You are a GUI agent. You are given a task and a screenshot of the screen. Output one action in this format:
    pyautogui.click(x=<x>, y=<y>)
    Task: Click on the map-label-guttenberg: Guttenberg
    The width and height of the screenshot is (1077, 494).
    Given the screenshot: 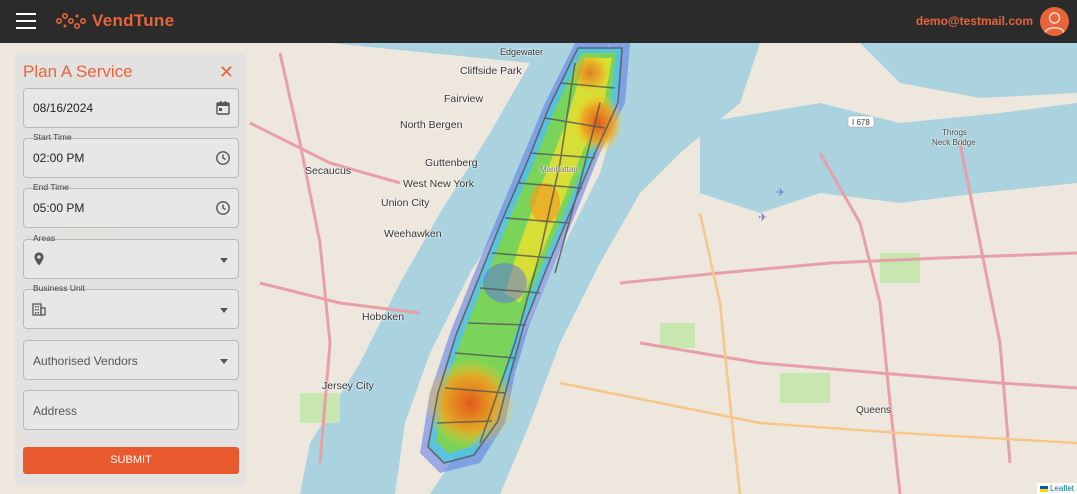 What is the action you would take?
    pyautogui.click(x=451, y=163)
    